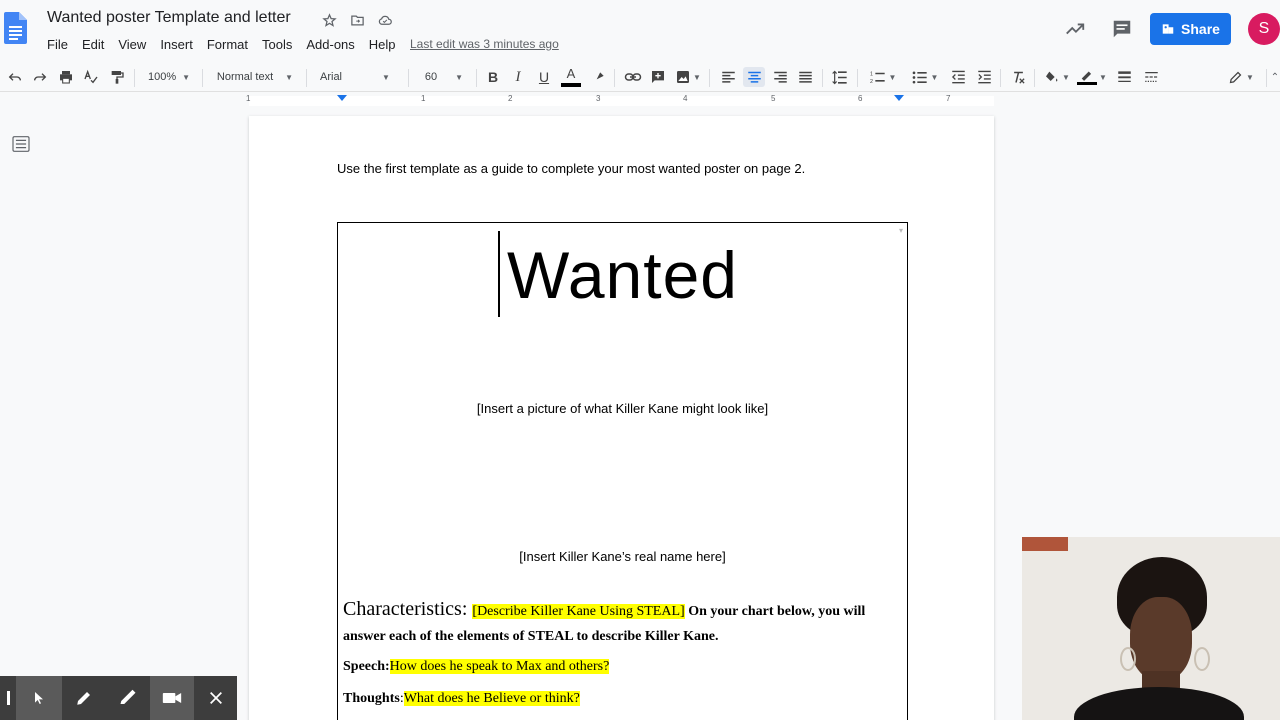 Image resolution: width=1280 pixels, height=720 pixels. Describe the element at coordinates (958, 77) in the screenshot. I see `decrease-indent-icon` at that location.